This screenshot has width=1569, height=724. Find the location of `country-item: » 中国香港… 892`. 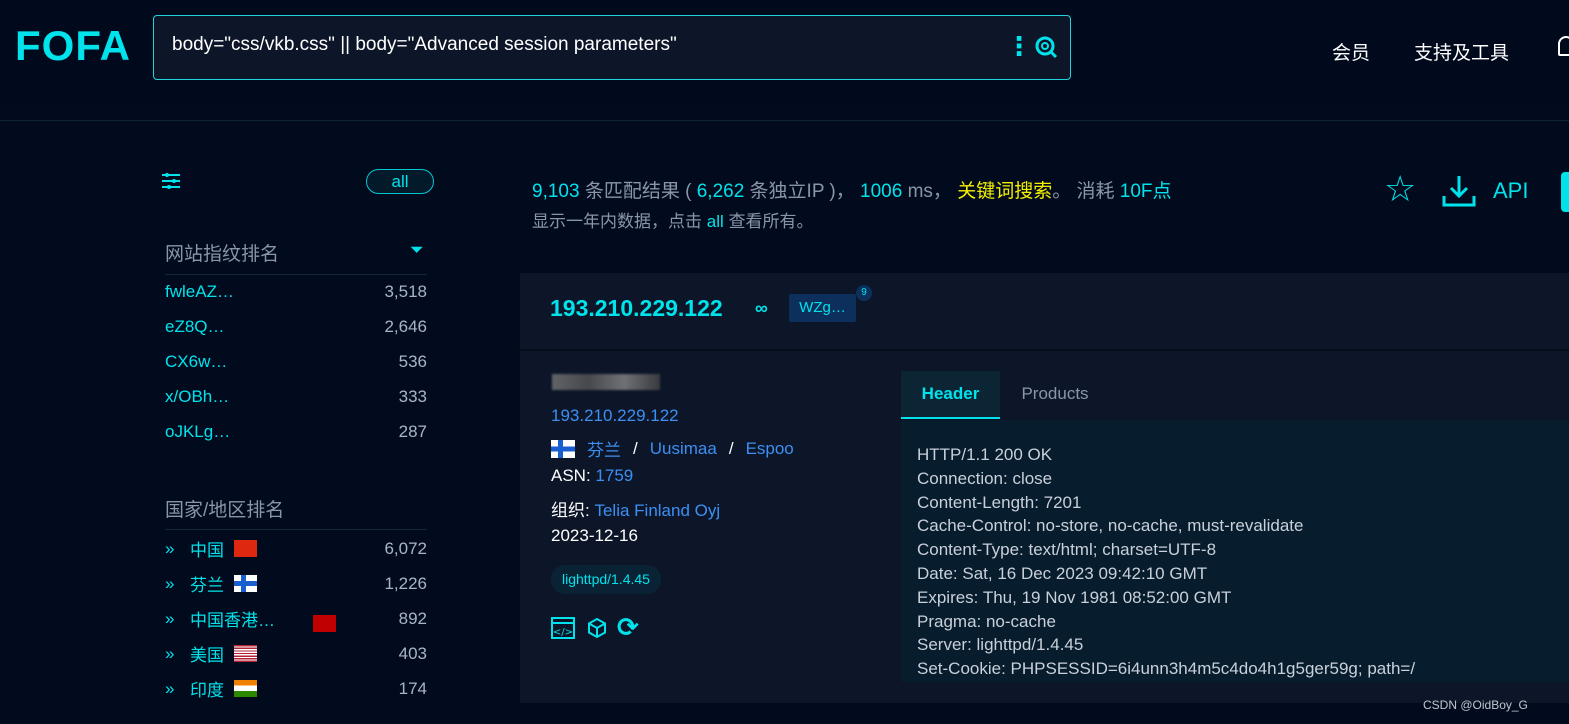

country-item: » 中国香港… 892 is located at coordinates (296, 618).